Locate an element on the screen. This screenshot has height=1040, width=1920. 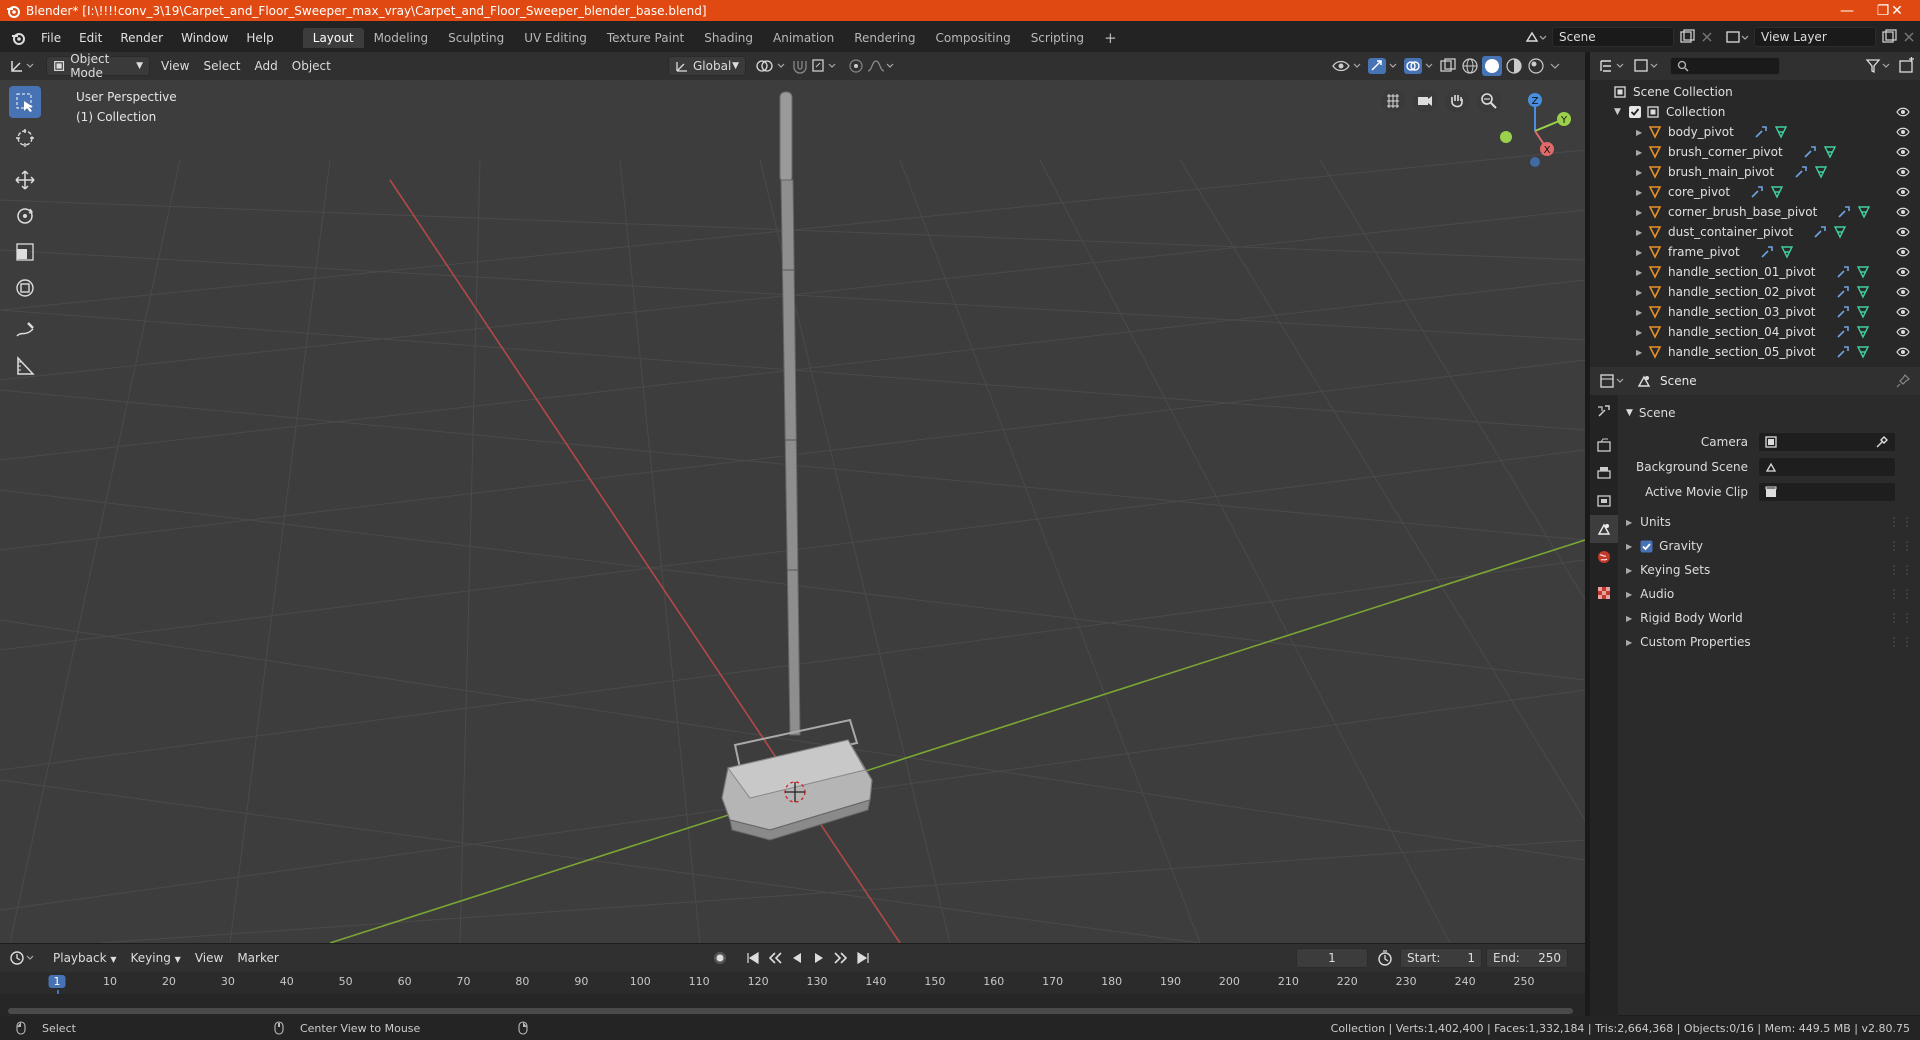
transform-tool is located at coordinates (25, 288).